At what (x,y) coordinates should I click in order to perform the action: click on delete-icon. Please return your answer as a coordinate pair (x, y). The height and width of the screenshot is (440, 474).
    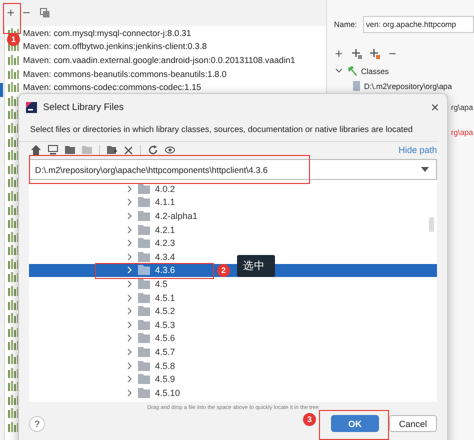
    Looking at the image, I should click on (128, 150).